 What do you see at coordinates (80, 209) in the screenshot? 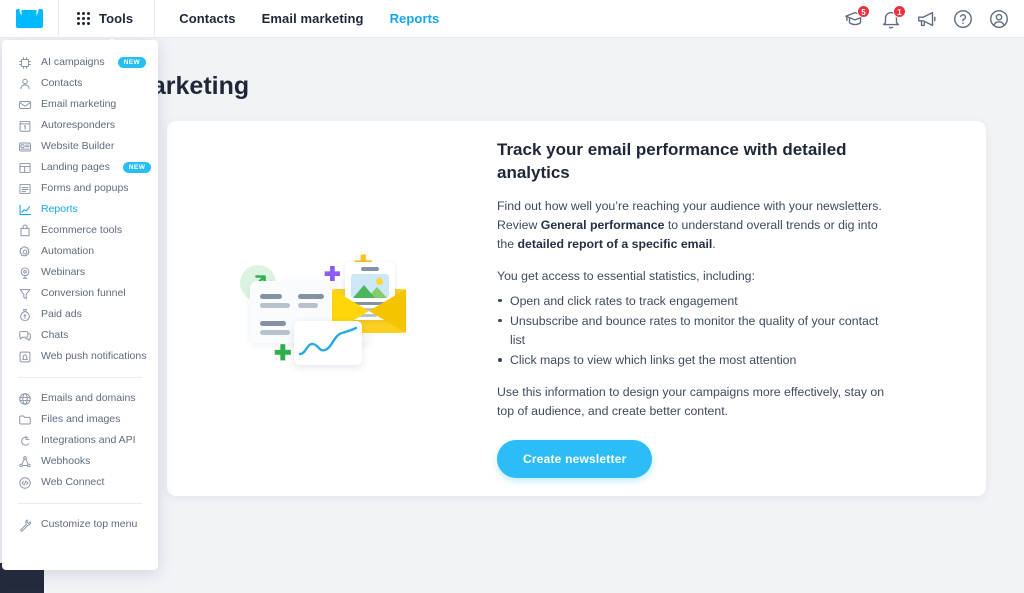
I see `menu-item-reports: Reports` at bounding box center [80, 209].